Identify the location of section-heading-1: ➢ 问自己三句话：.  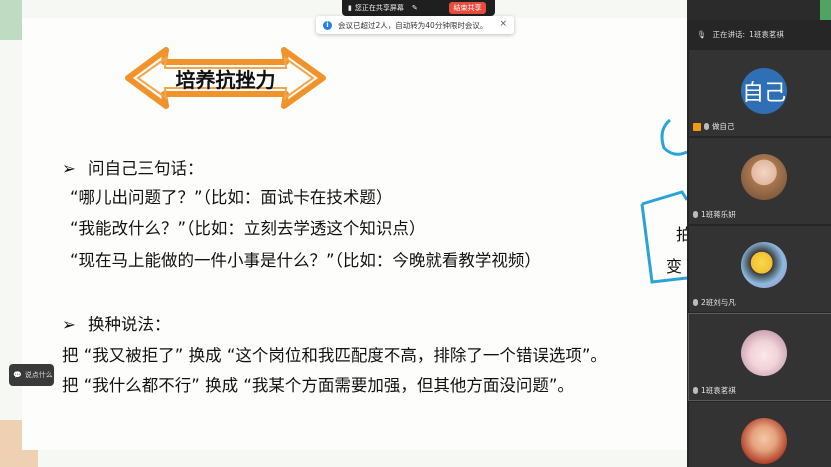
(133, 168).